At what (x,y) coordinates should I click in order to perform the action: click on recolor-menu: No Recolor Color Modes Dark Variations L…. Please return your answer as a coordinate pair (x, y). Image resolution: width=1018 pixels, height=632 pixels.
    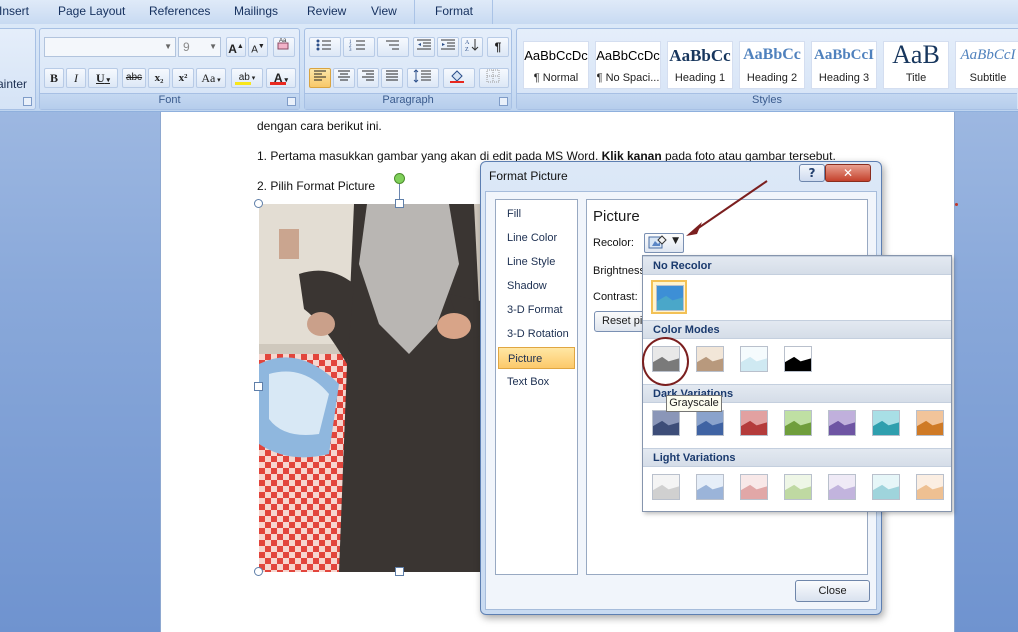
    Looking at the image, I should click on (797, 383).